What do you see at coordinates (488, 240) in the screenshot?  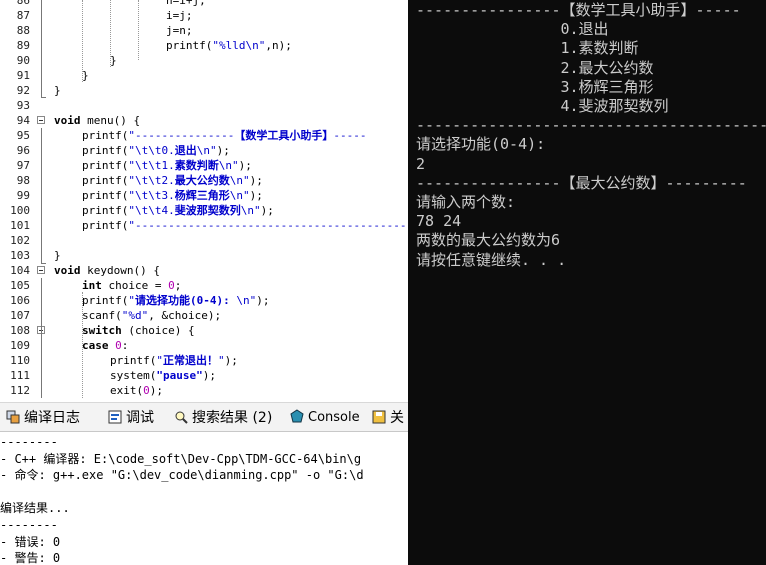 I see `console-line: 两数的最大公约数为6` at bounding box center [488, 240].